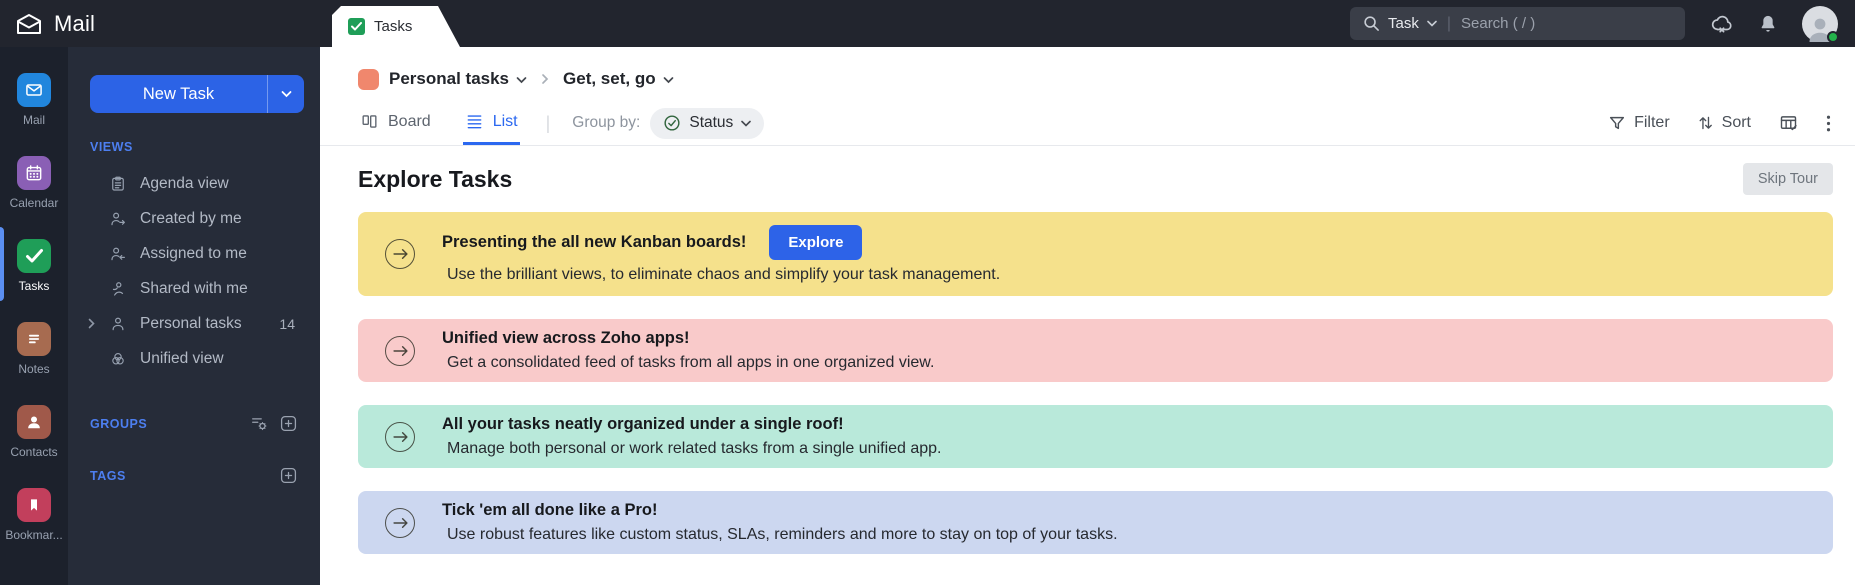 The height and width of the screenshot is (585, 1855). Describe the element at coordinates (118, 184) in the screenshot. I see `agenda-icon` at that location.